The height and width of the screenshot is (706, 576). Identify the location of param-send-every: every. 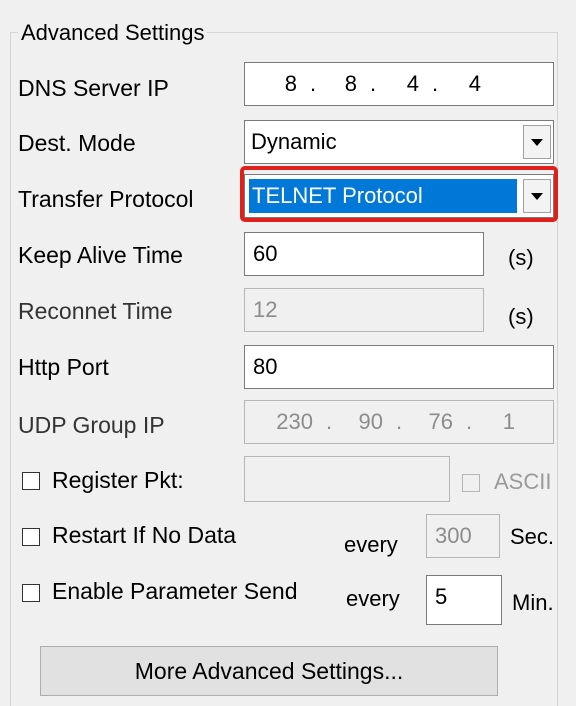
(373, 598).